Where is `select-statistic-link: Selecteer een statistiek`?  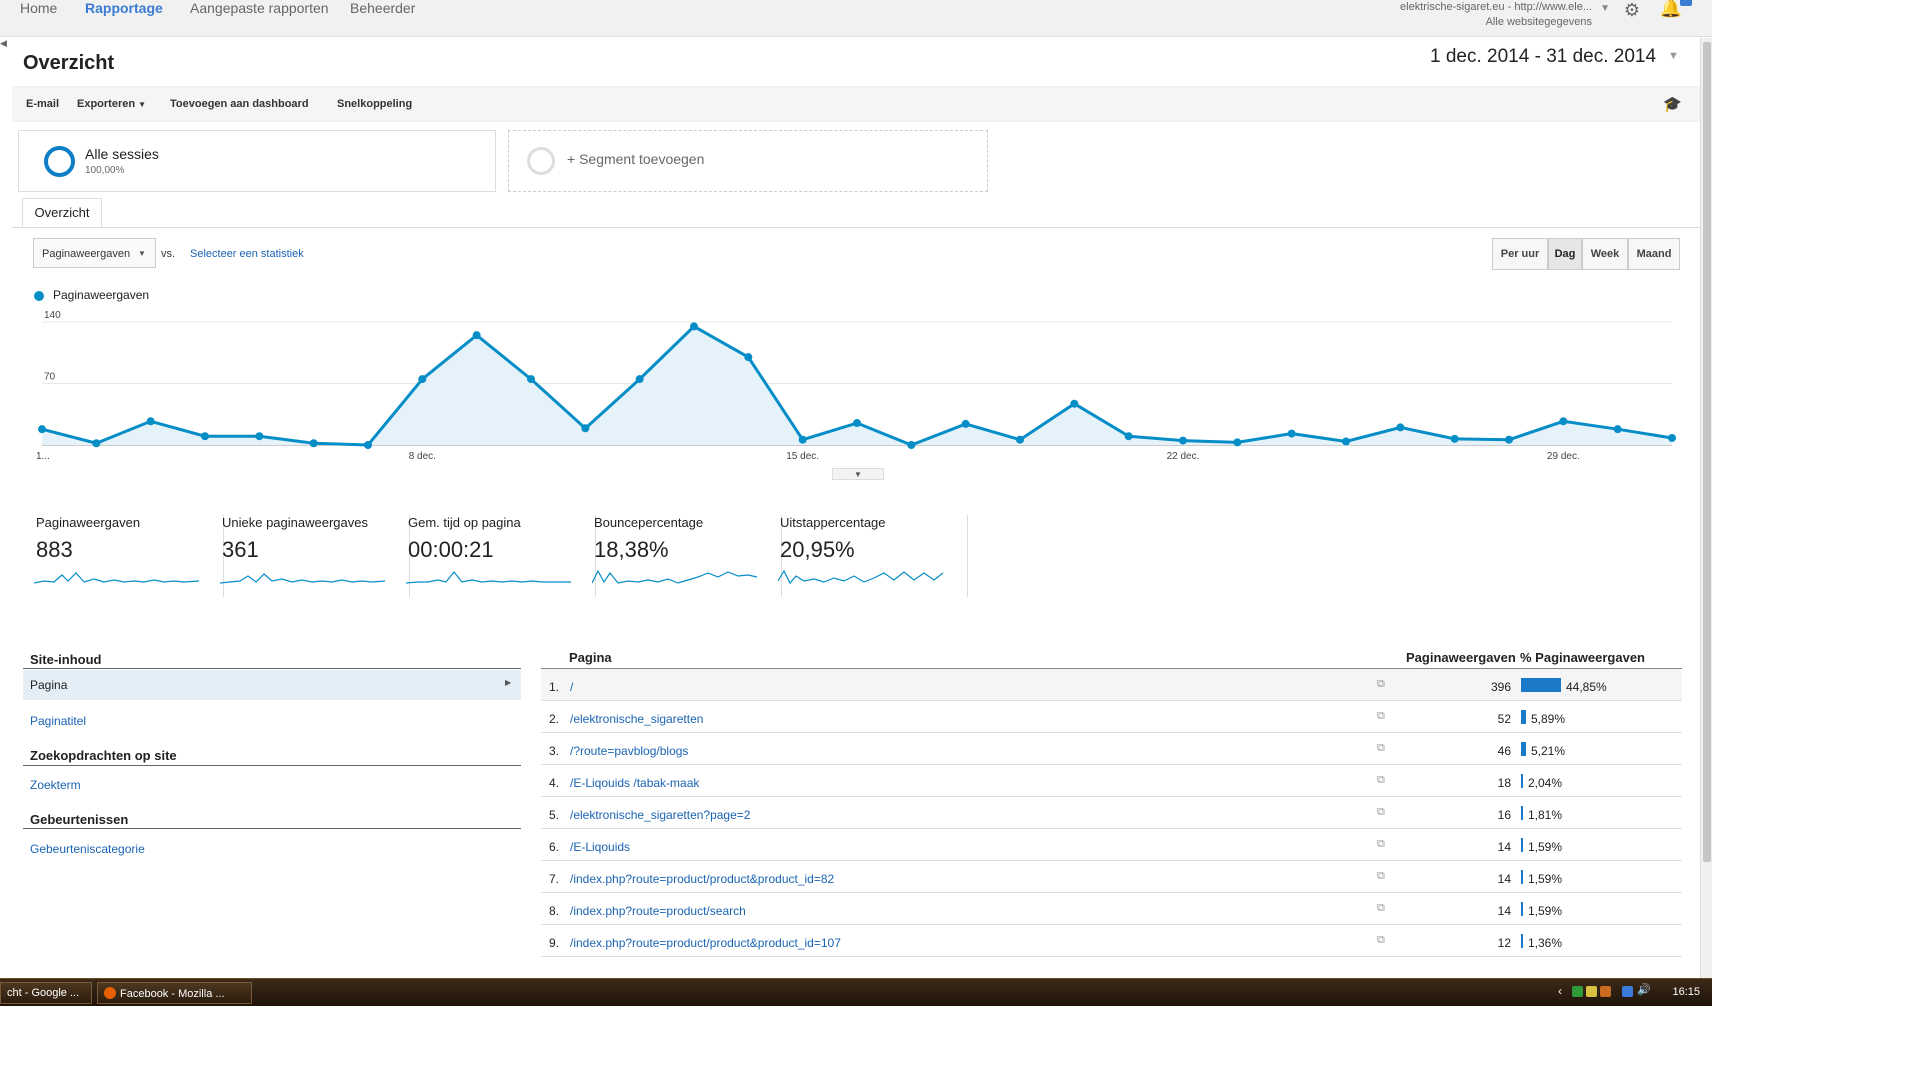 select-statistic-link: Selecteer een statistiek is located at coordinates (247, 254).